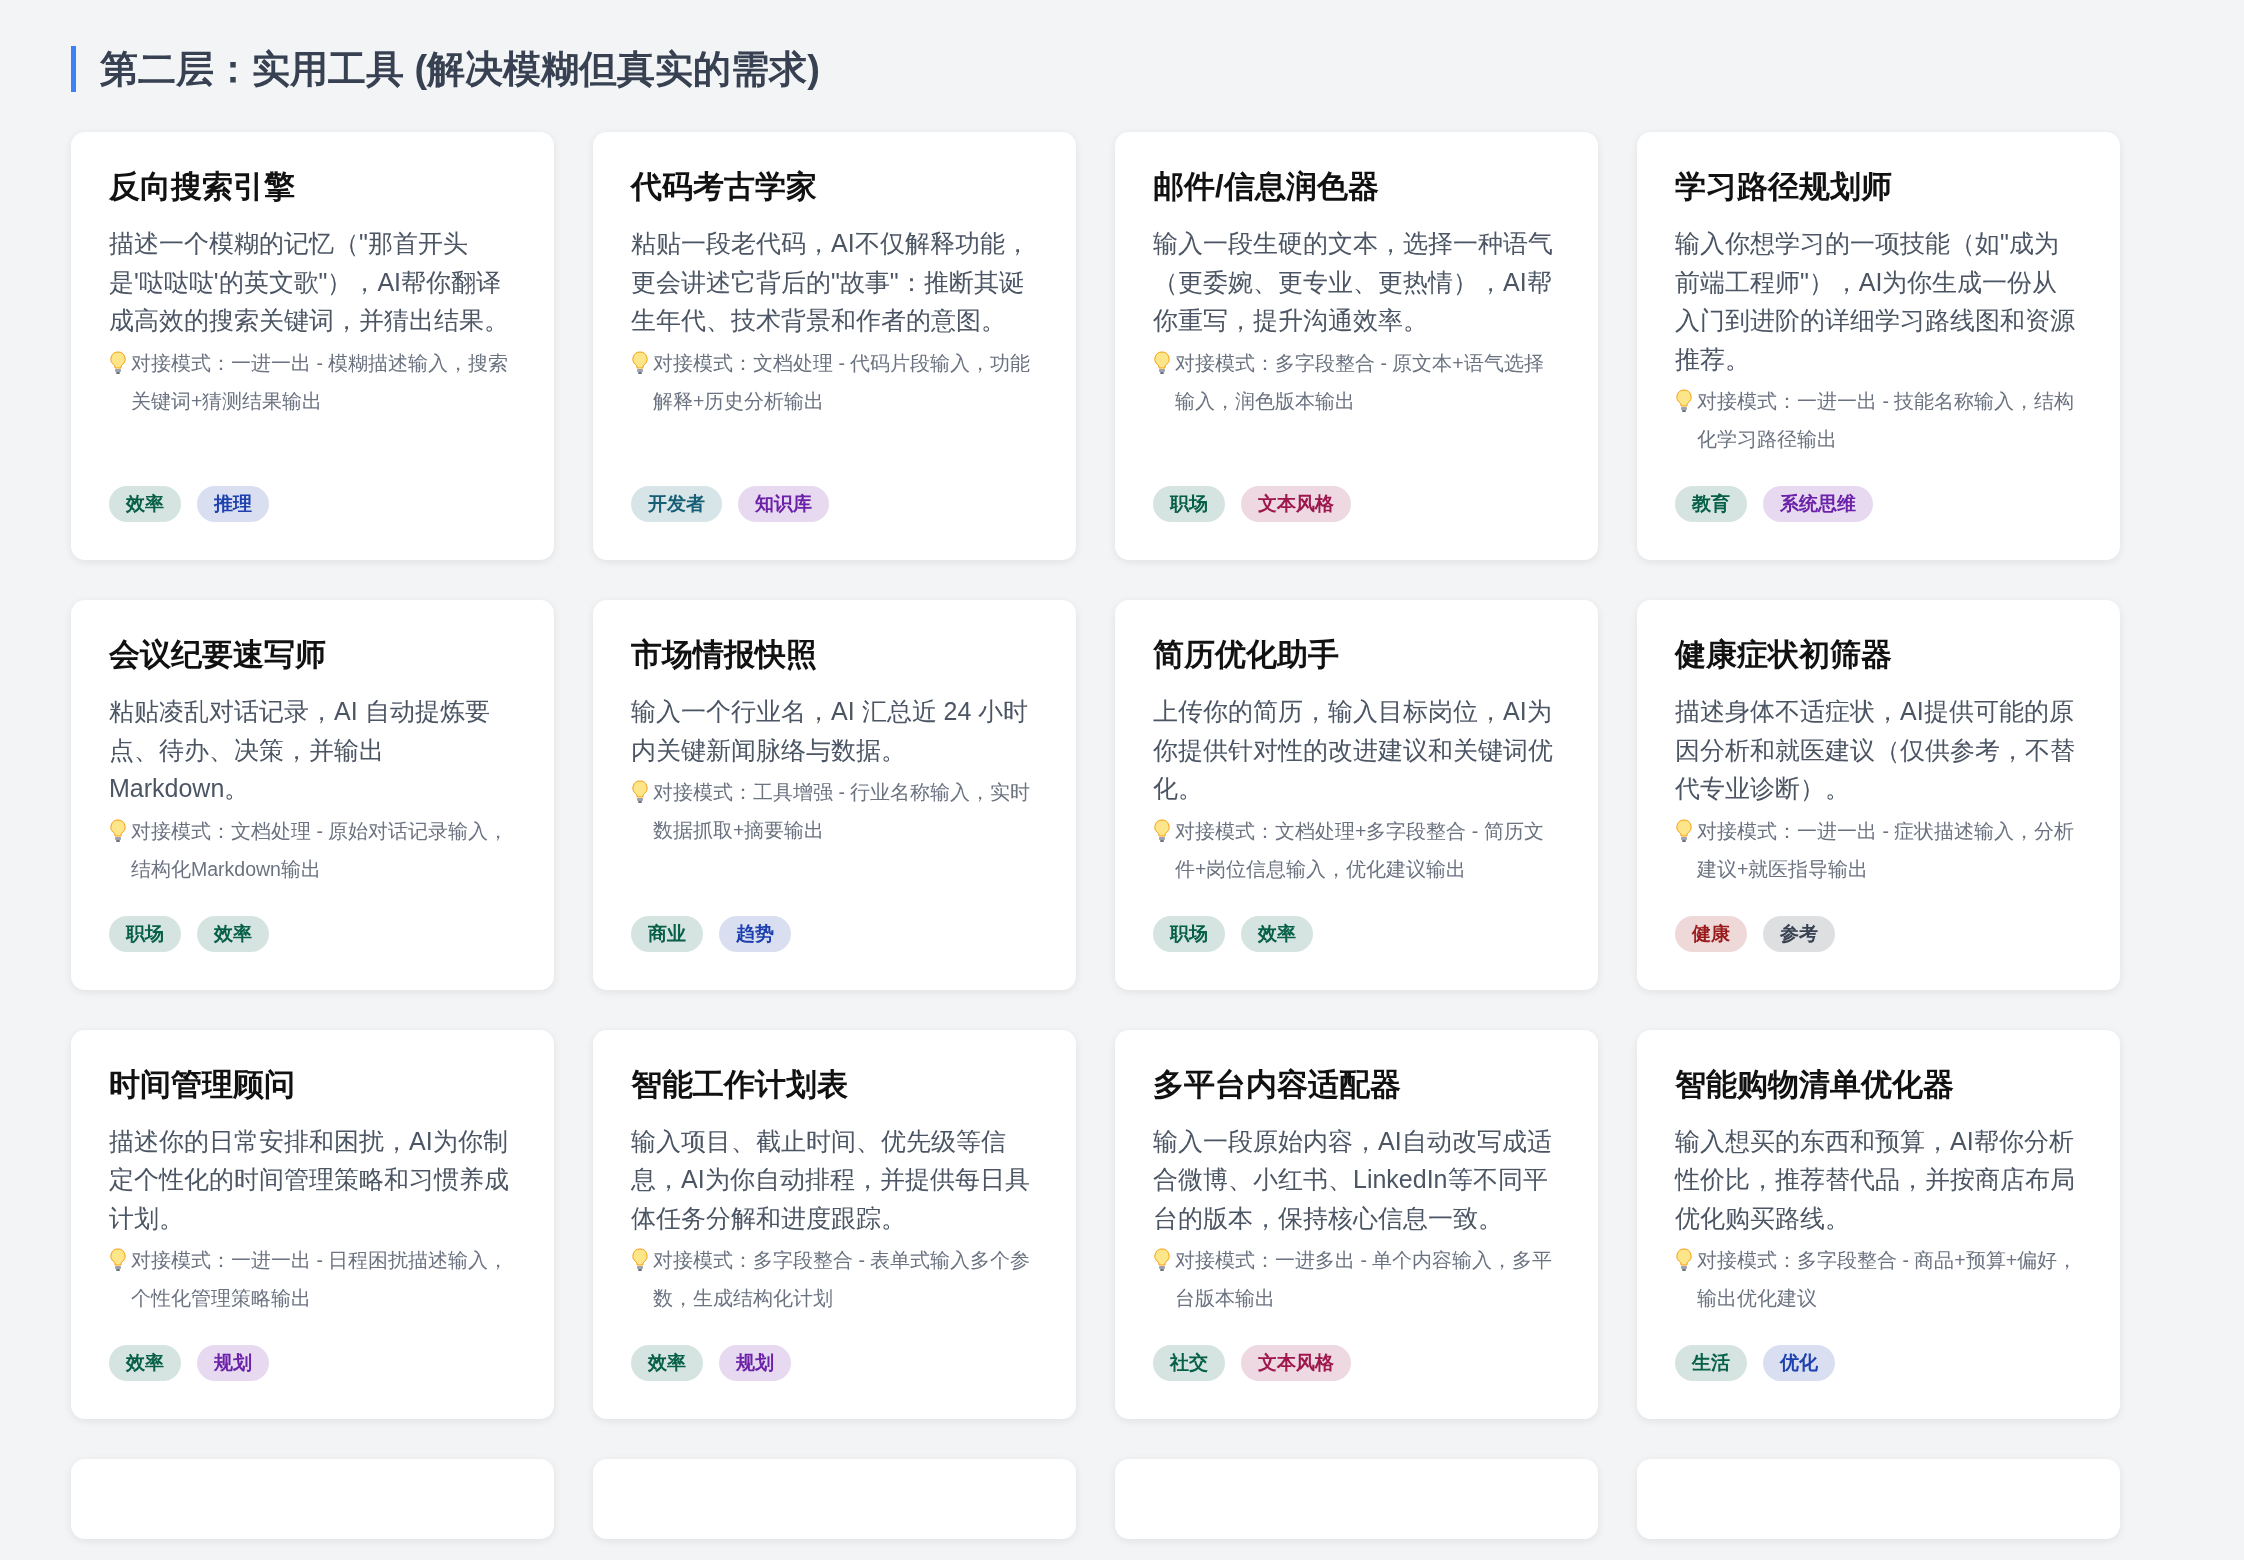 The height and width of the screenshot is (1560, 2244). I want to click on tag: 商业, so click(667, 933).